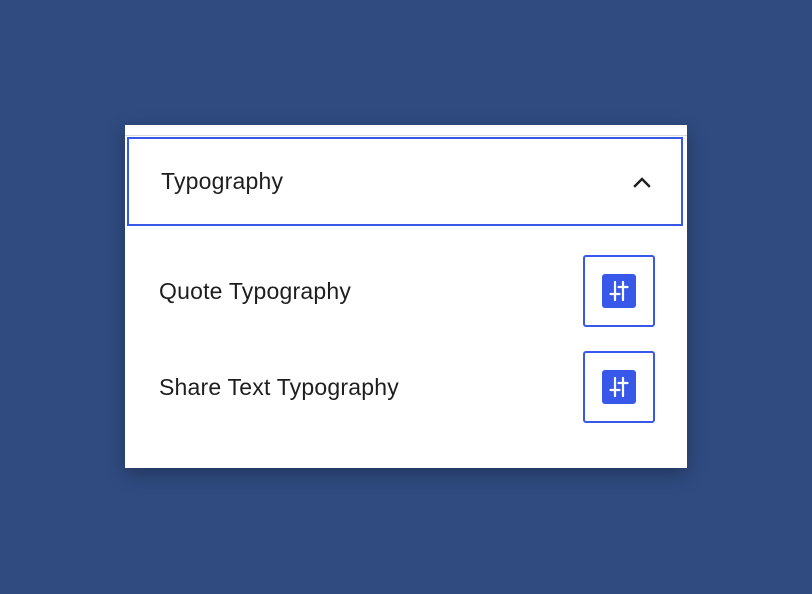 The width and height of the screenshot is (812, 594). I want to click on share-text-typography-settings-button, so click(619, 387).